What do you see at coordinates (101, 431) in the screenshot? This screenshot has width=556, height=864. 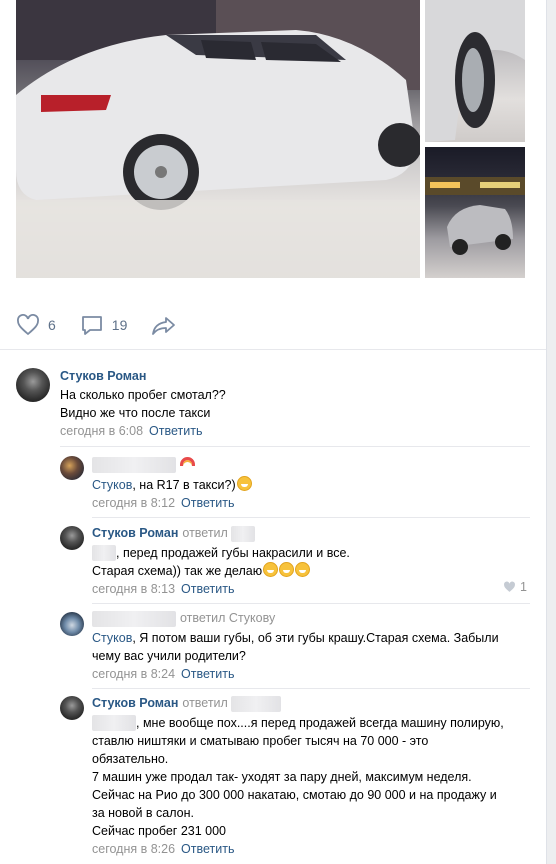 I see `comment-time: сегодня в 6:08` at bounding box center [101, 431].